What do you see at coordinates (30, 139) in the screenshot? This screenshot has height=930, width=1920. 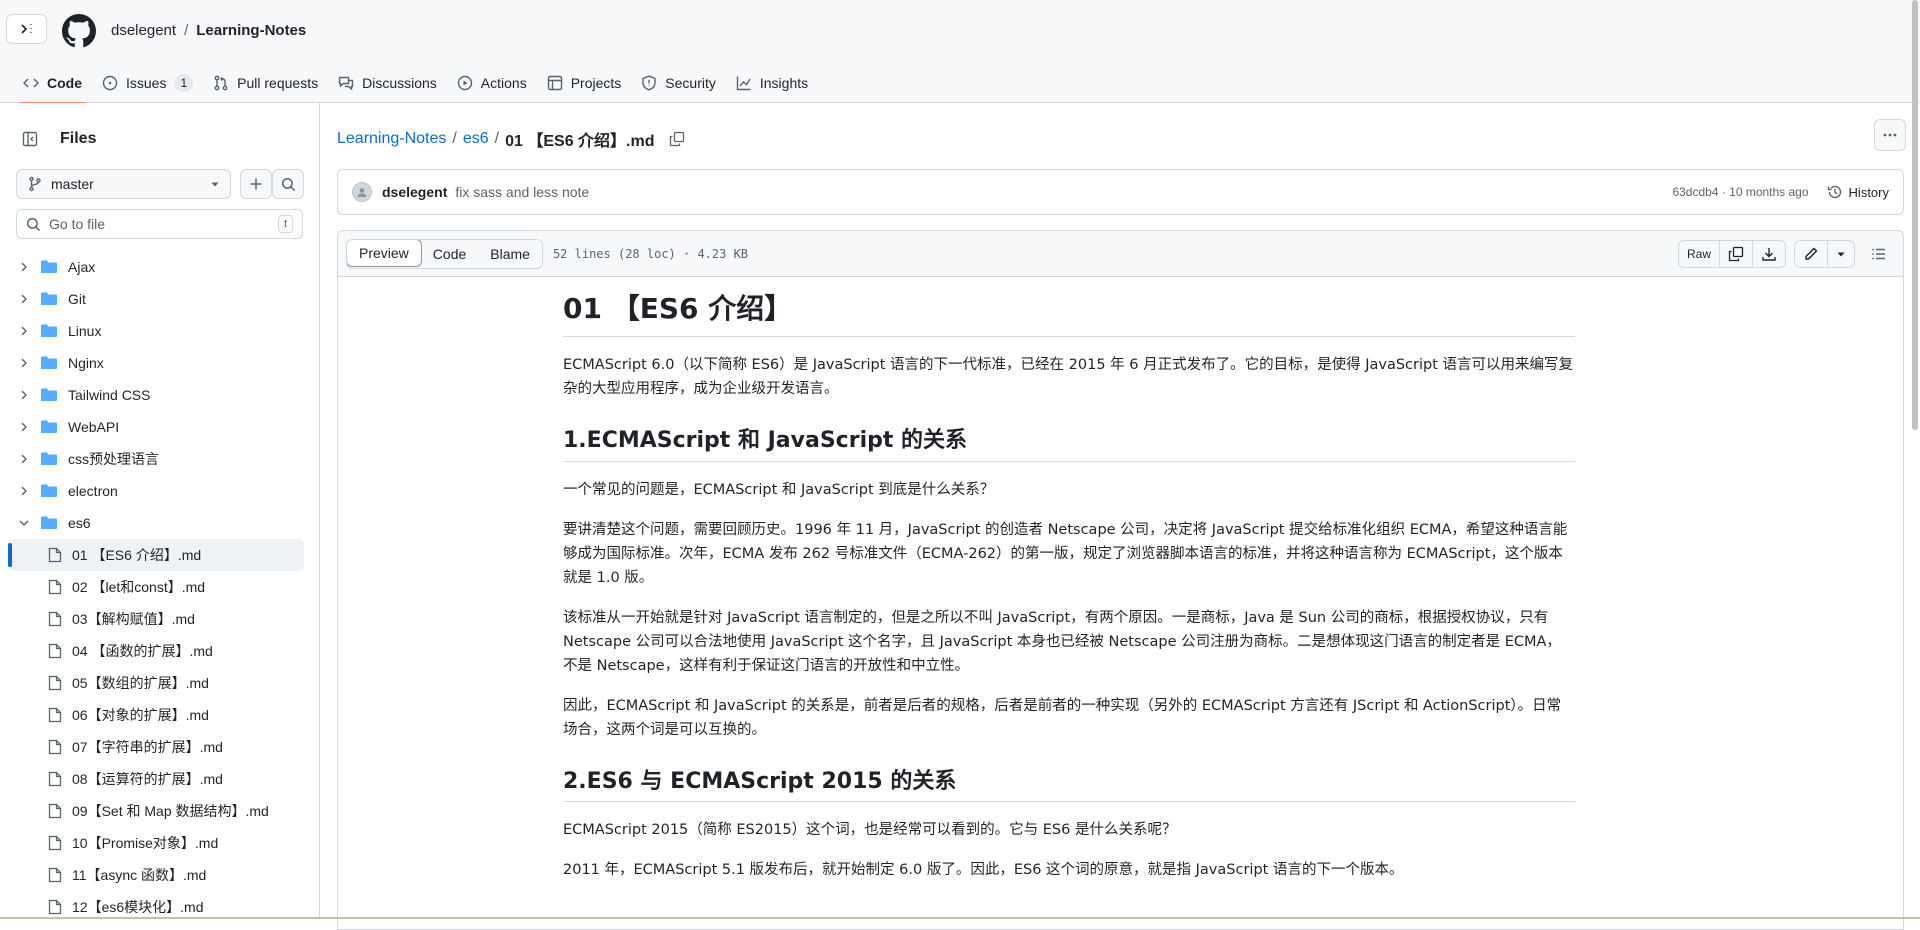 I see `collapse-sidebar-button` at bounding box center [30, 139].